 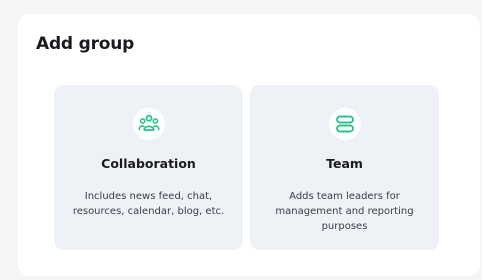 I want to click on dialog-title: Add group, so click(x=85, y=44).